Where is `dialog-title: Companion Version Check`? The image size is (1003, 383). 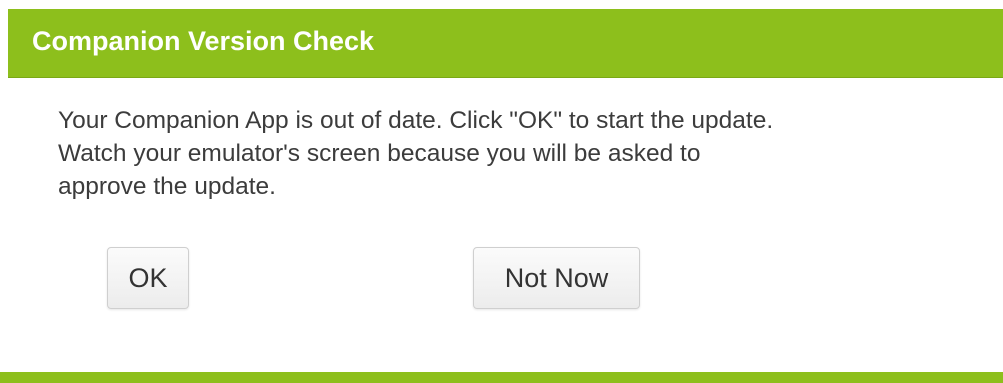 dialog-title: Companion Version Check is located at coordinates (203, 41).